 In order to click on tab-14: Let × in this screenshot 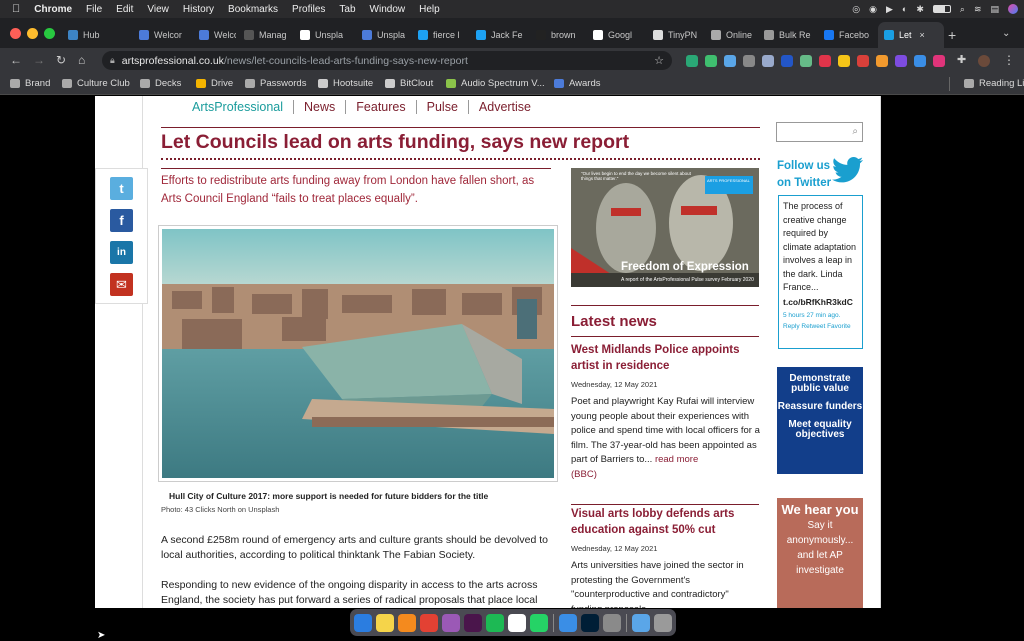, I will do `click(911, 35)`.